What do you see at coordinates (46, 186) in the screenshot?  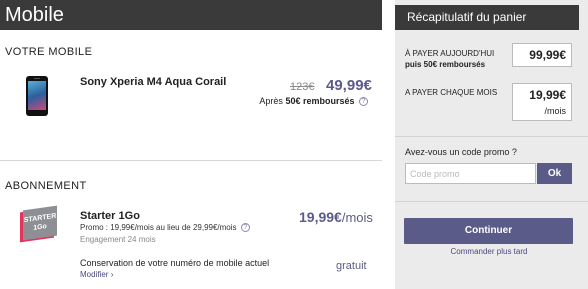 I see `subscription-section-title: ABONNEMENT` at bounding box center [46, 186].